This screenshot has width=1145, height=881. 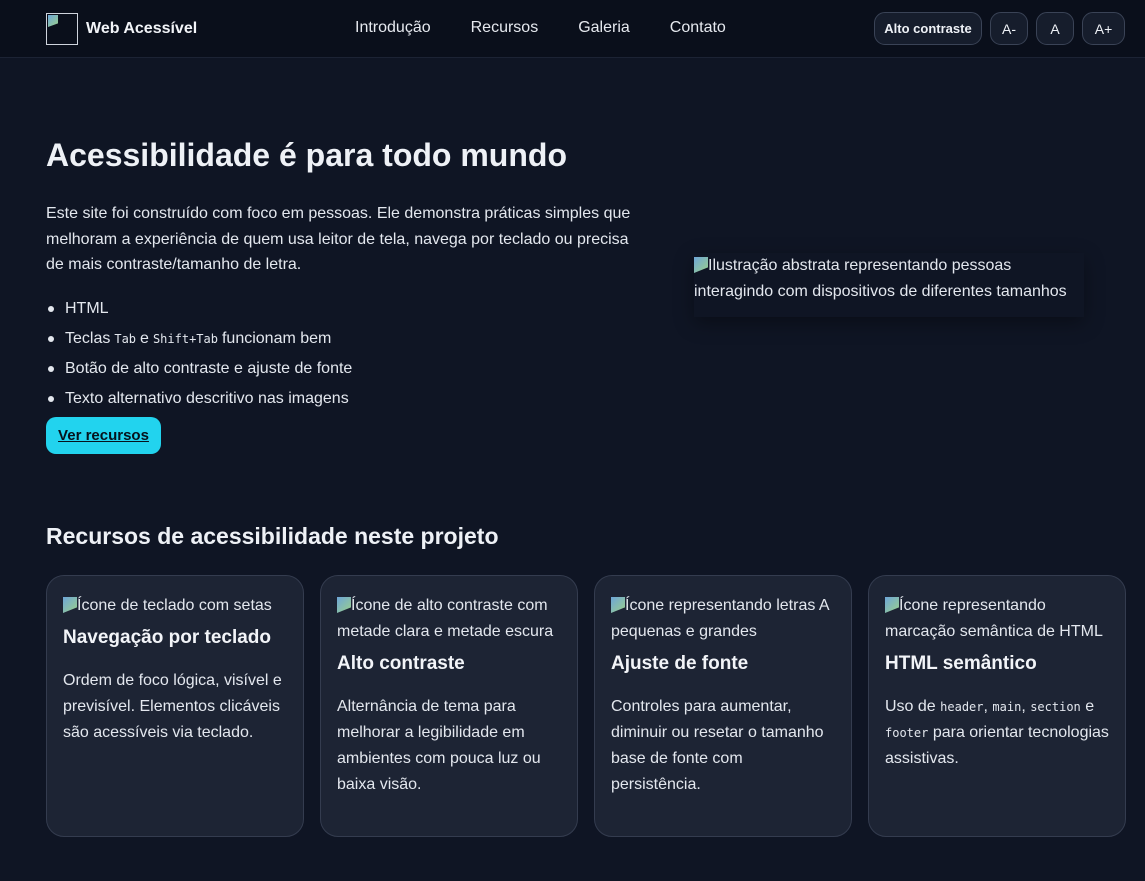 I want to click on nav-link-galeria: Galeria, so click(x=604, y=28).